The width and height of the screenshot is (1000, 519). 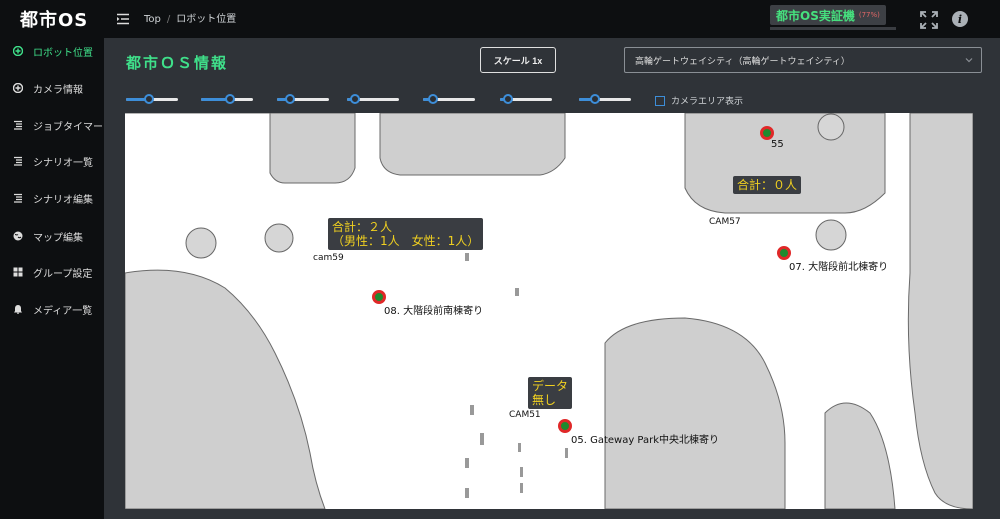 I want to click on sidebar-item-map-edit: マップ編集, so click(x=52, y=236).